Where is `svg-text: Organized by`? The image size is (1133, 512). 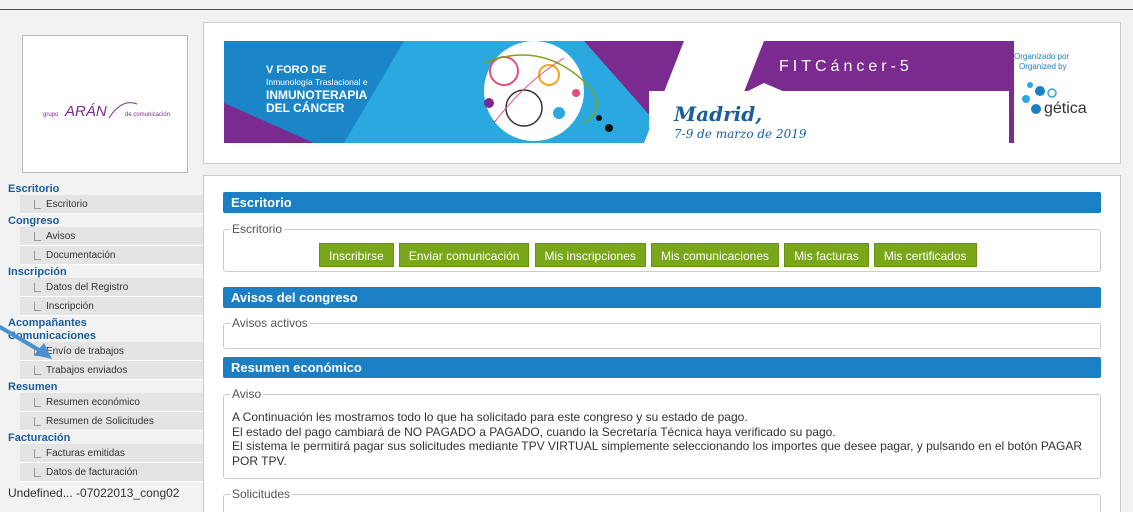 svg-text: Organized by is located at coordinates (1043, 66).